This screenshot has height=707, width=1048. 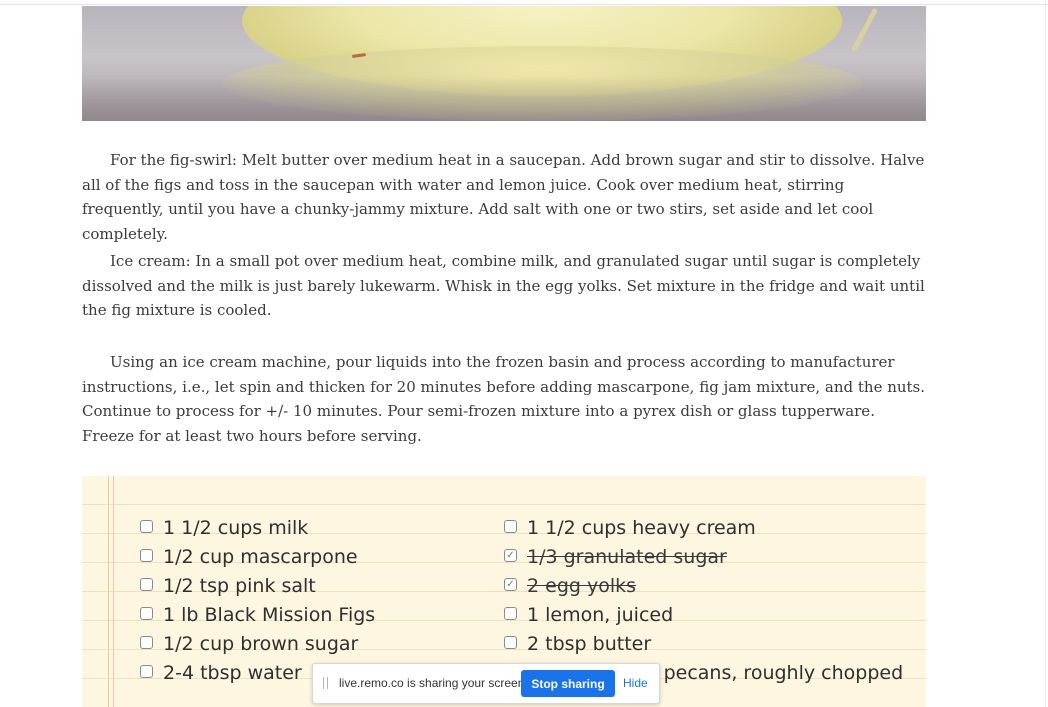 I want to click on stop-sharing-button: Stop sharing, so click(x=568, y=683).